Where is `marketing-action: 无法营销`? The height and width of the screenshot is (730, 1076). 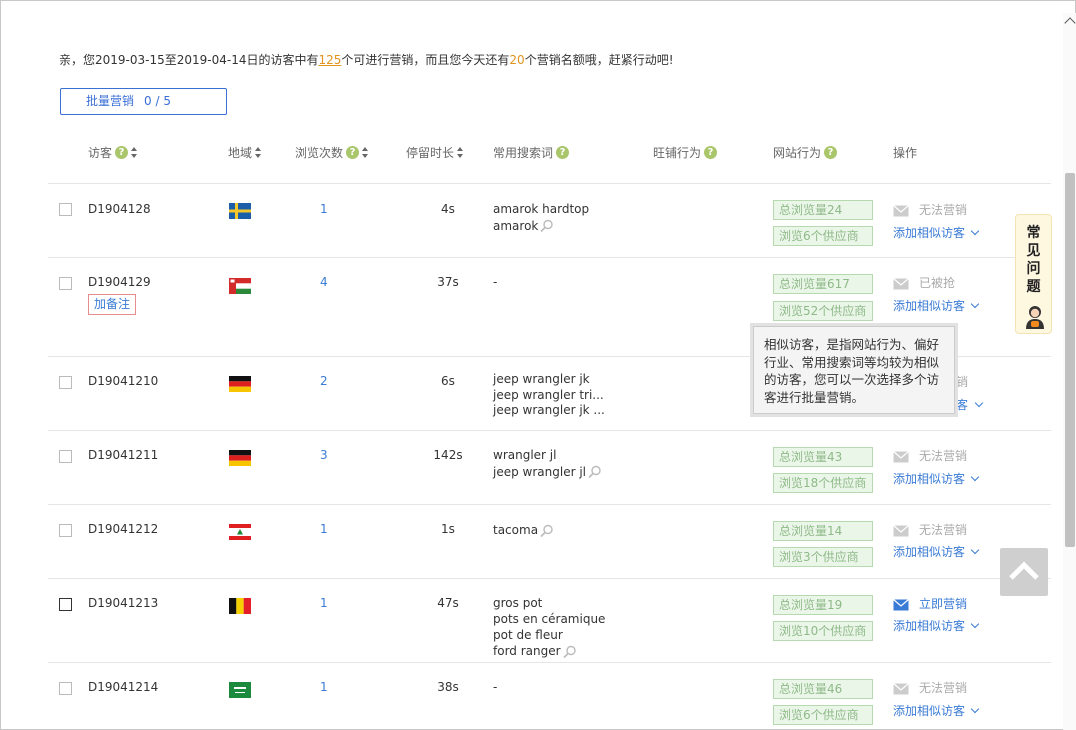 marketing-action: 无法营销 is located at coordinates (930, 529).